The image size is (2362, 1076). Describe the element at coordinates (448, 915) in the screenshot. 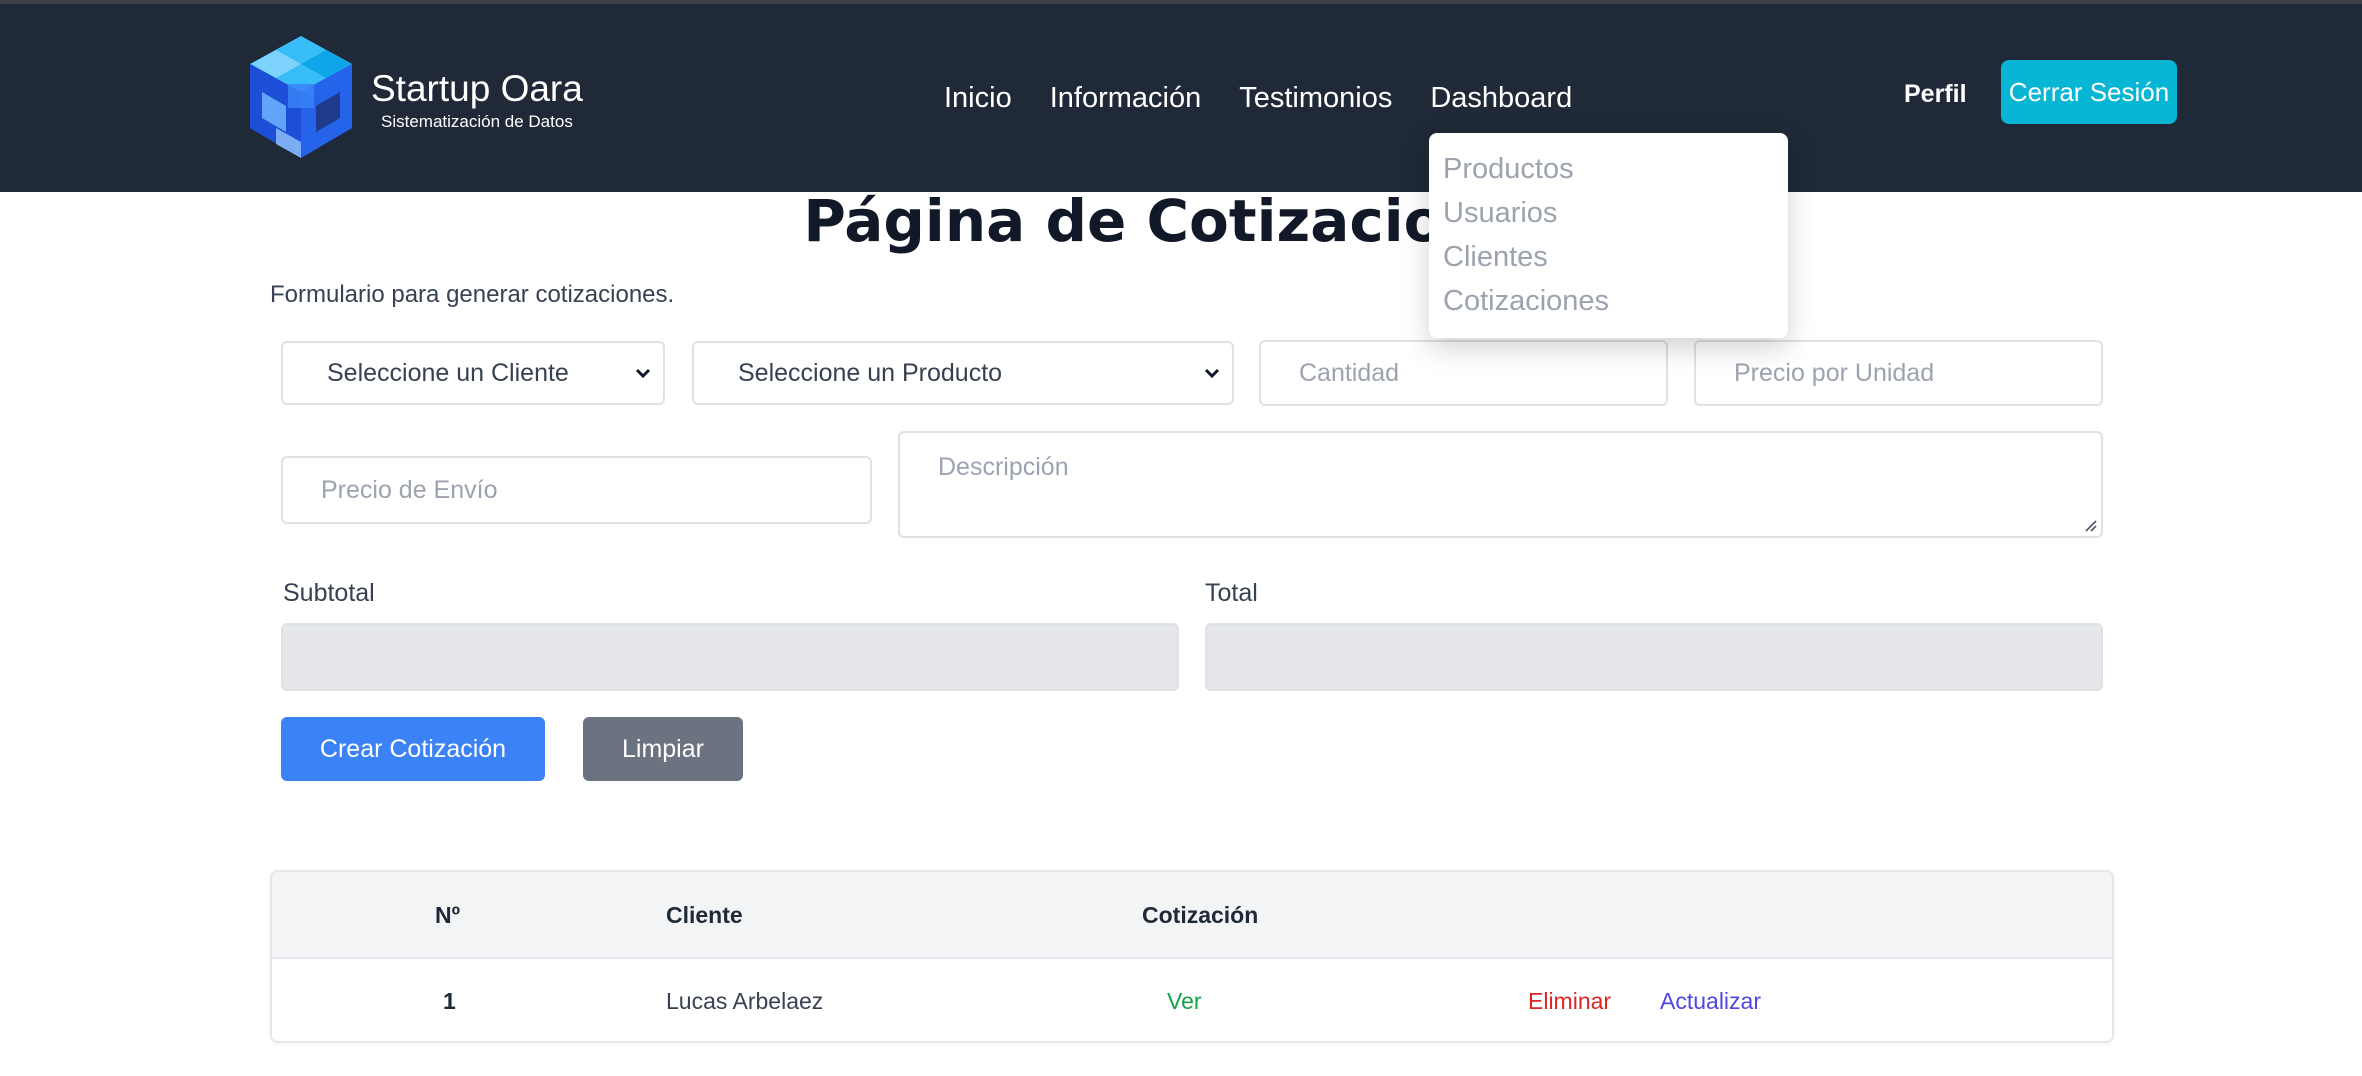

I see `column-header-number: Nº` at that location.